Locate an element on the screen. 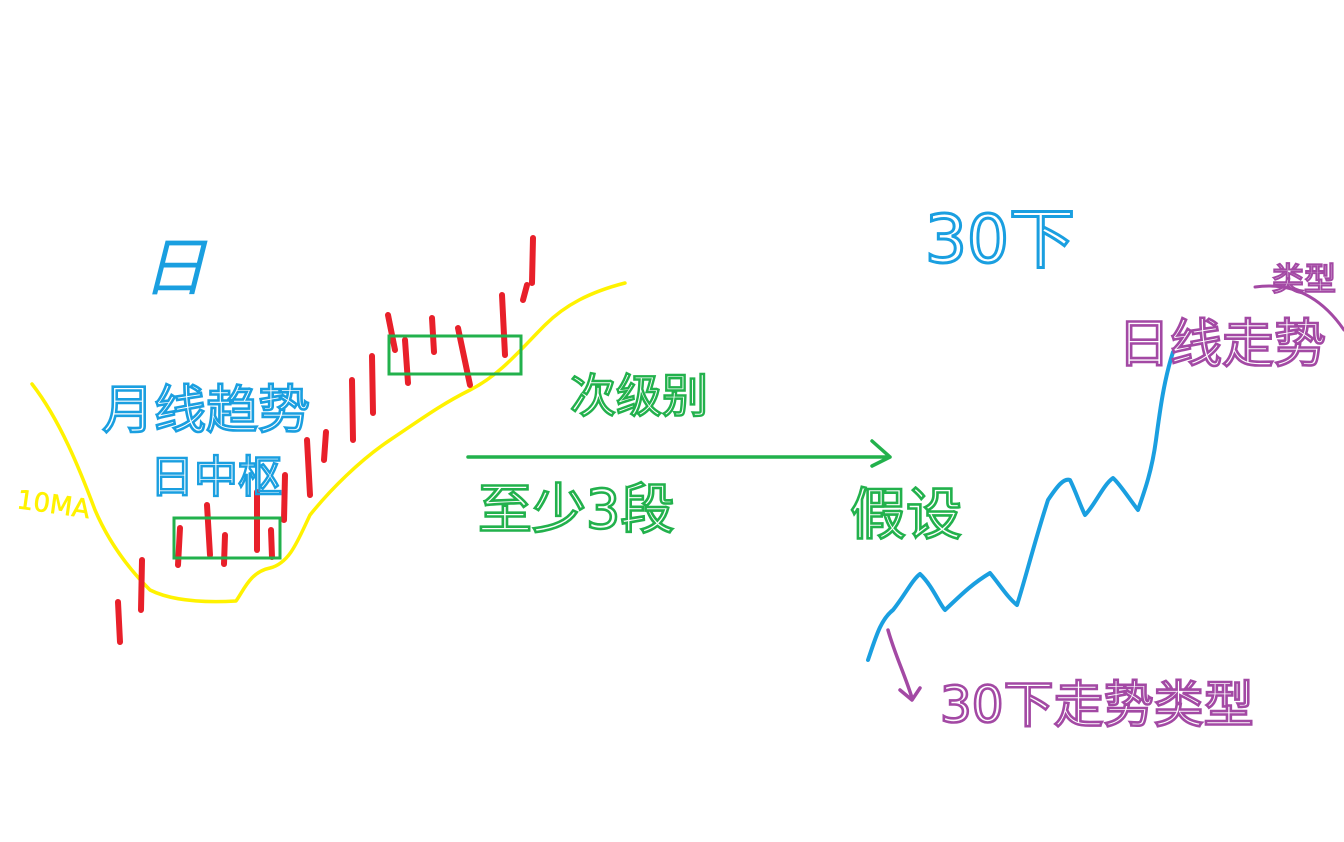 This screenshot has height=842, width=1344. daily-trend-line2: 日中枢 is located at coordinates (216, 477).